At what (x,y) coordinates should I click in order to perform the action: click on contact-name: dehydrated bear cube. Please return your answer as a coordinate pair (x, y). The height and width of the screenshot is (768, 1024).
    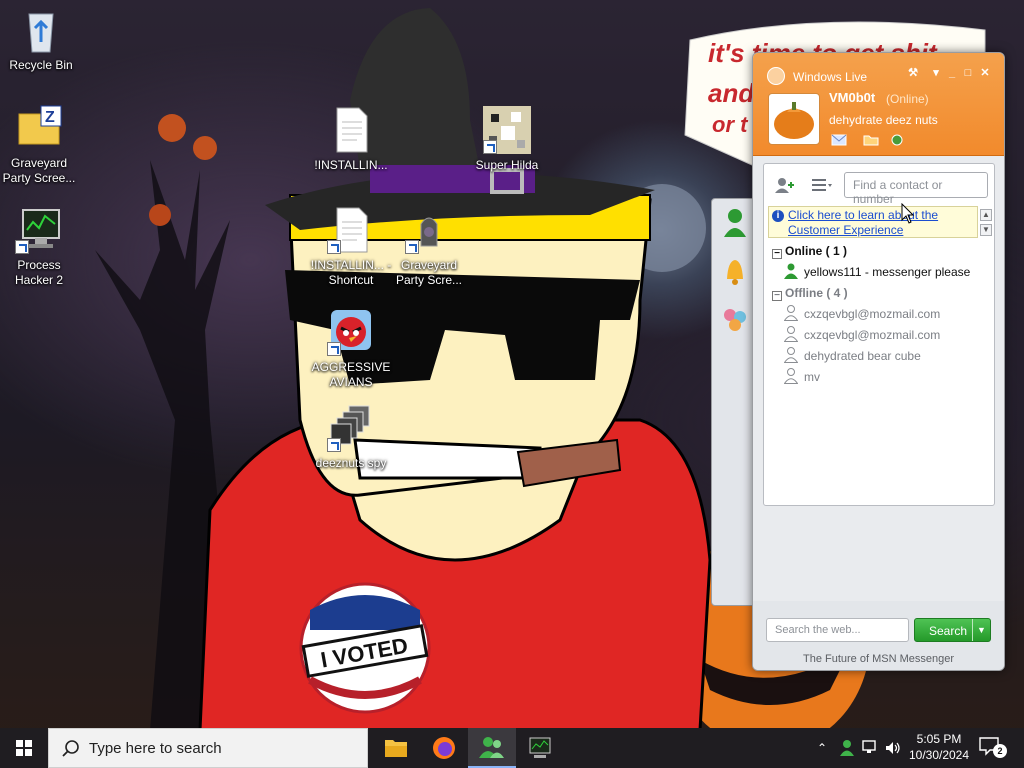
    Looking at the image, I should click on (862, 356).